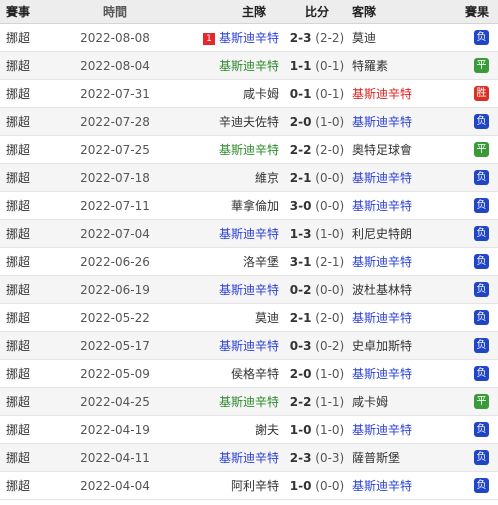 The image size is (498, 505). Describe the element at coordinates (398, 401) in the screenshot. I see `away-cell: 咸卡姆` at that location.